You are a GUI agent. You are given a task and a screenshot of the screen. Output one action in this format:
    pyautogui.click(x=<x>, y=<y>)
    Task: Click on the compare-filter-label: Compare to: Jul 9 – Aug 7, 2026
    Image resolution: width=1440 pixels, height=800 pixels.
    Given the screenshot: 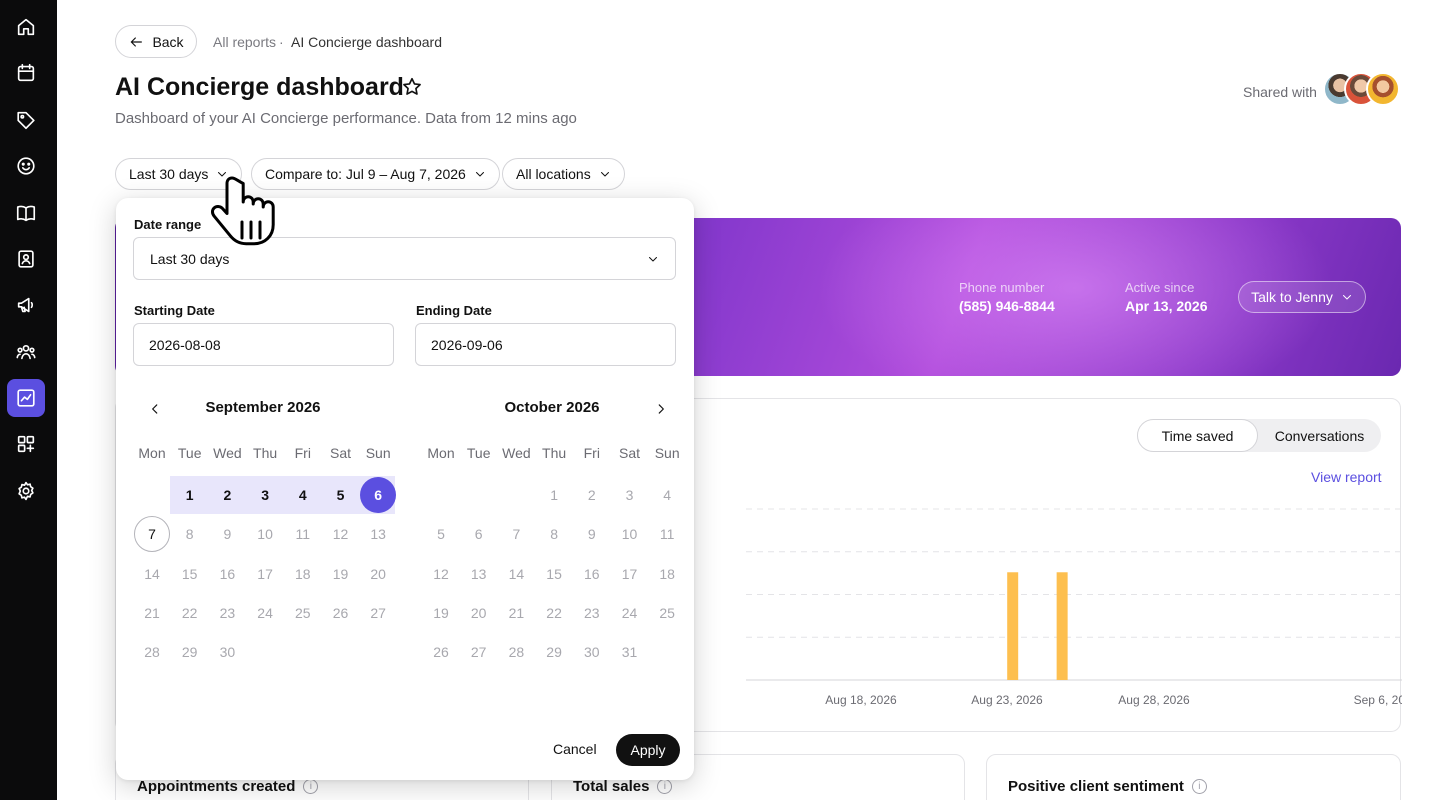 What is the action you would take?
    pyautogui.click(x=365, y=174)
    